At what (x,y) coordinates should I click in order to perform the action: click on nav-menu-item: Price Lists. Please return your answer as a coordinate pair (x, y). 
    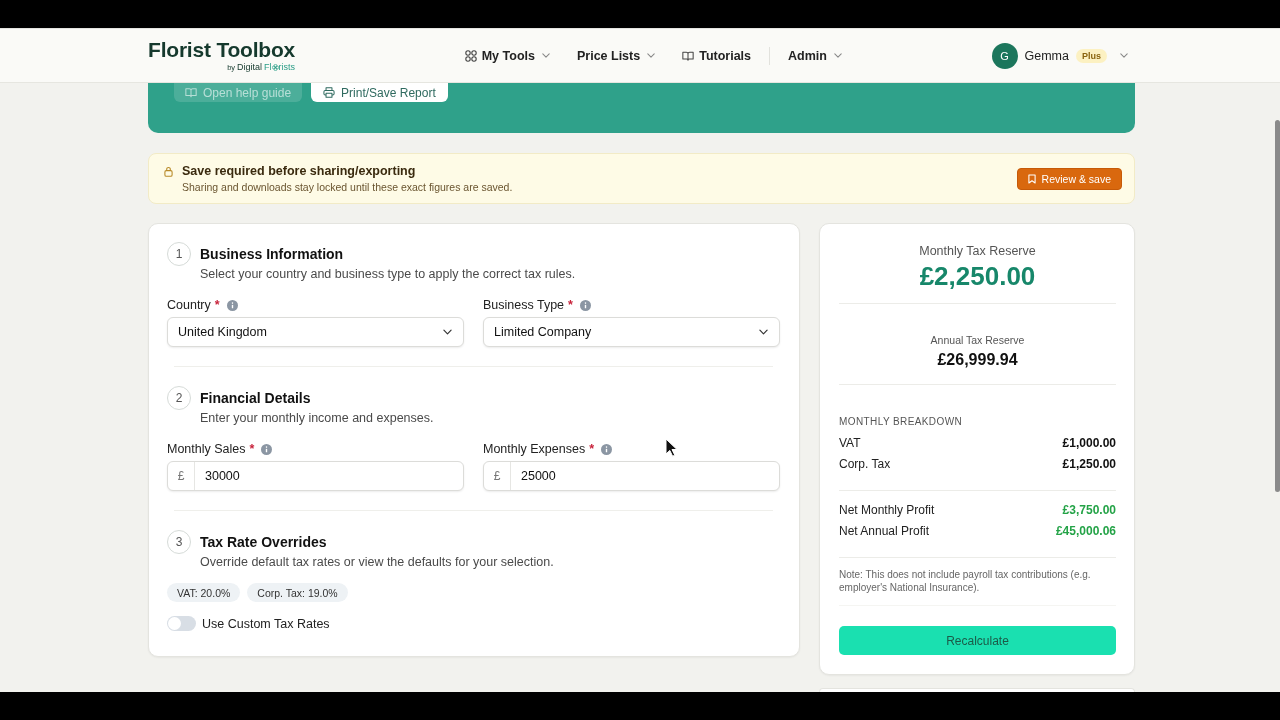
    Looking at the image, I should click on (616, 55).